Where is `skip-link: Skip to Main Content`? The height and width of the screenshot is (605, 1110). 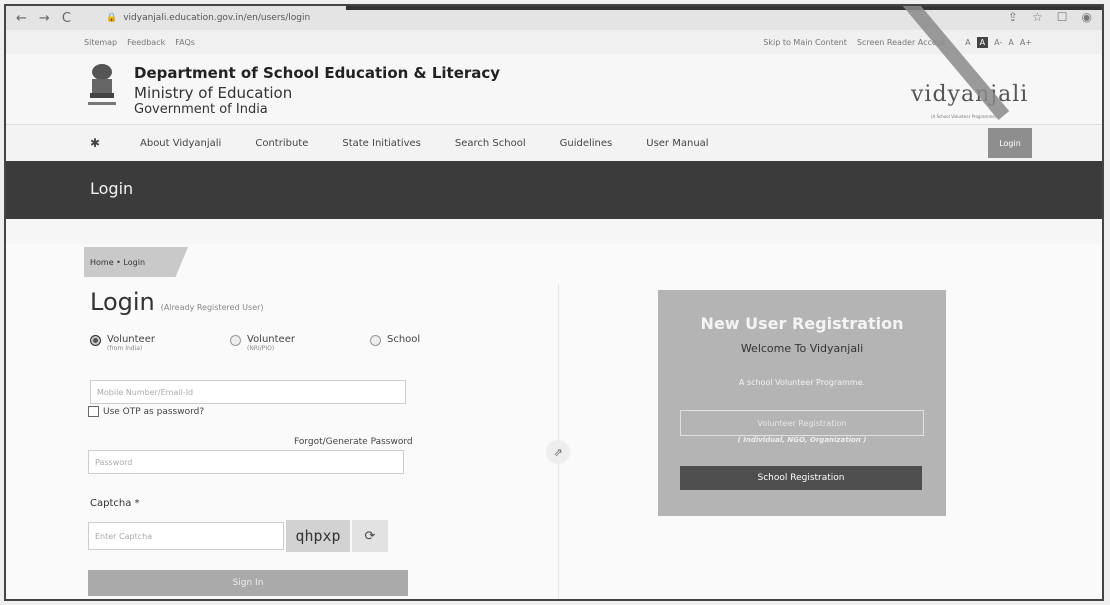 skip-link: Skip to Main Content is located at coordinates (805, 42).